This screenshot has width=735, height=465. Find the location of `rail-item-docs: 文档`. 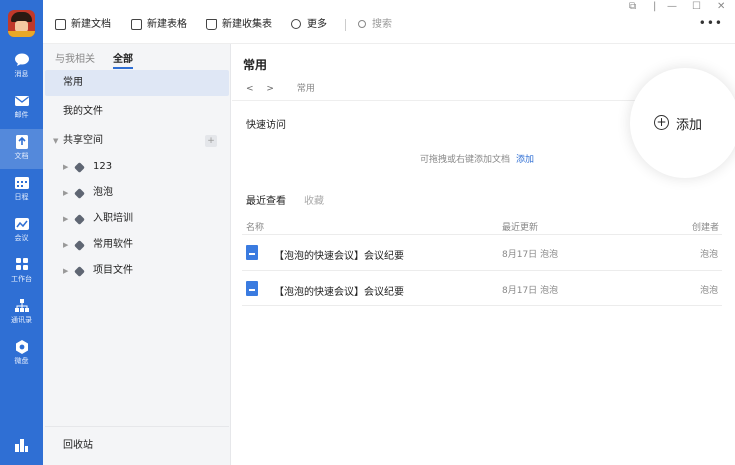

rail-item-docs: 文档 is located at coordinates (21, 149).